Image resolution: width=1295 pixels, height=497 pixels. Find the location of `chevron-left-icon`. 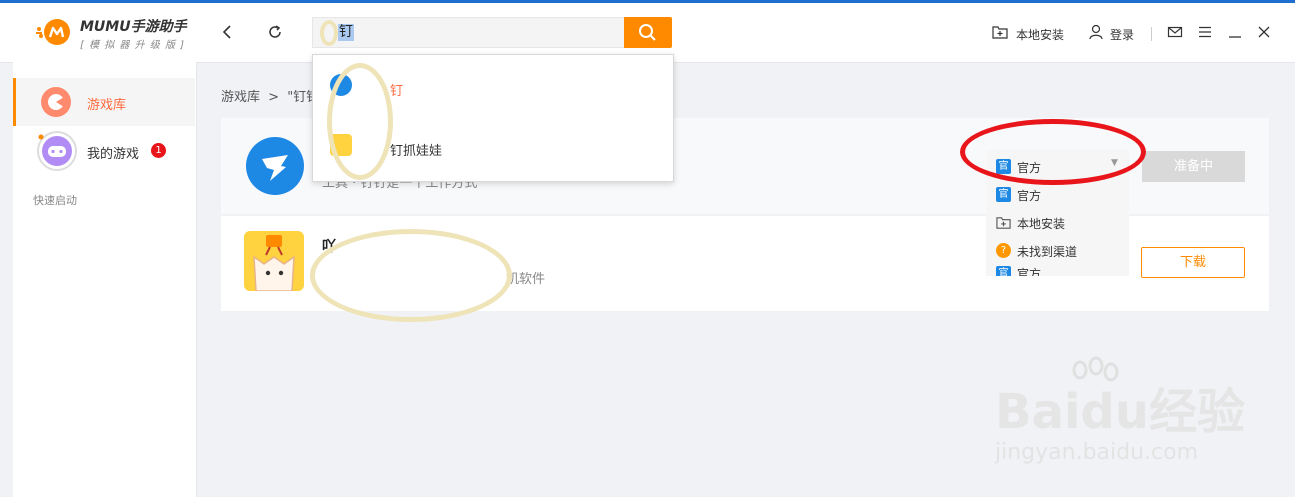

chevron-left-icon is located at coordinates (228, 32).